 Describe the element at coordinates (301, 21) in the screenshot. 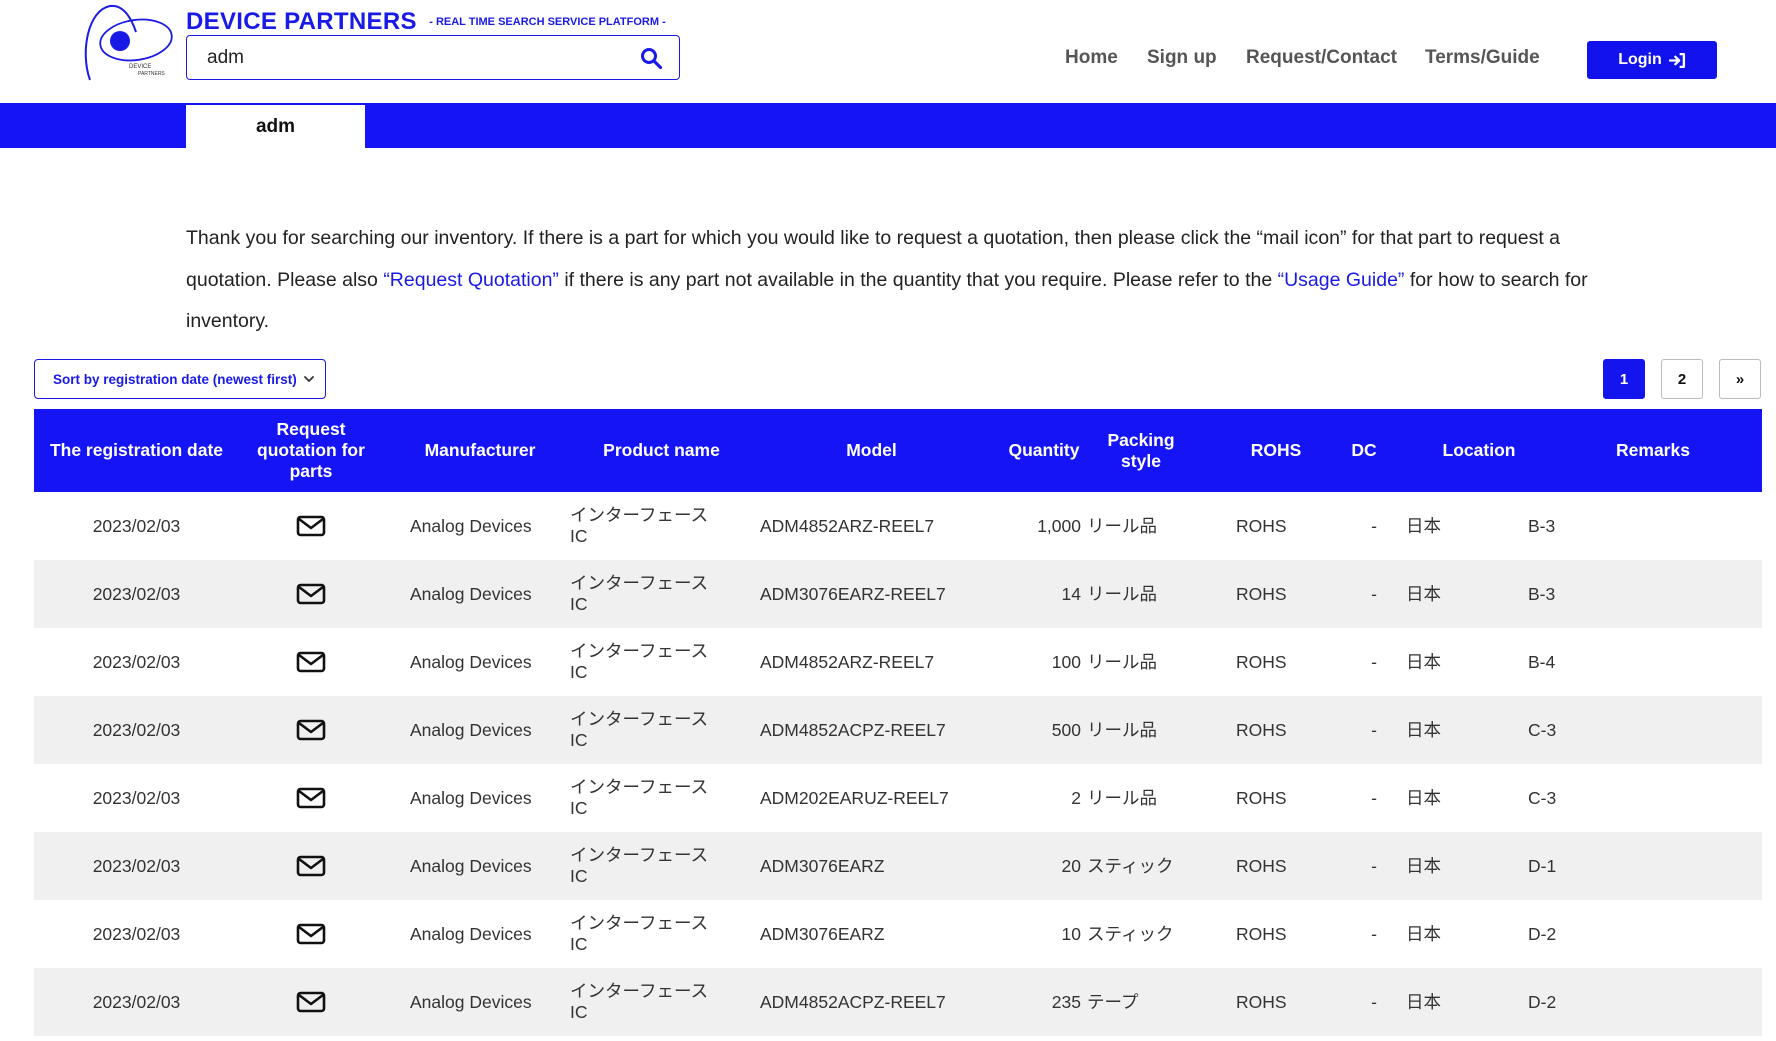

I see `brand-name: DEVICE PARTNERS` at that location.